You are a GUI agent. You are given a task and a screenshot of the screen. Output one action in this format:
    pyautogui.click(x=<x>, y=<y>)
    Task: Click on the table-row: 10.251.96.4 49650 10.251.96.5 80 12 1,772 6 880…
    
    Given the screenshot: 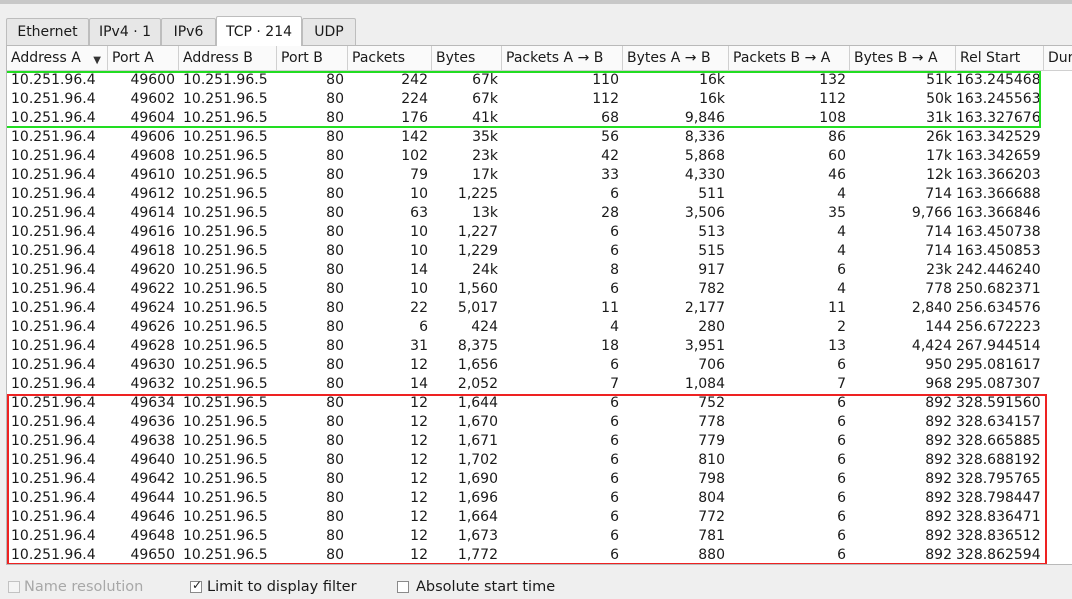 What is the action you would take?
    pyautogui.click(x=539, y=555)
    